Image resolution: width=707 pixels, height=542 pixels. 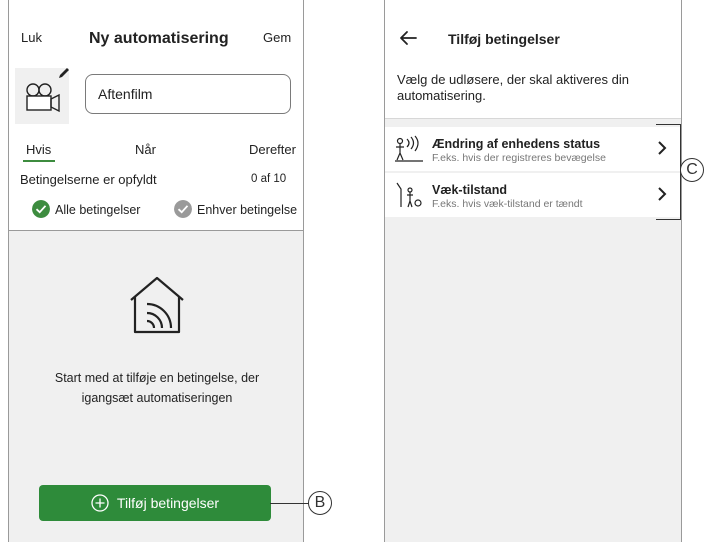 What do you see at coordinates (516, 144) in the screenshot?
I see `condition-title: Ændring af enhedens status` at bounding box center [516, 144].